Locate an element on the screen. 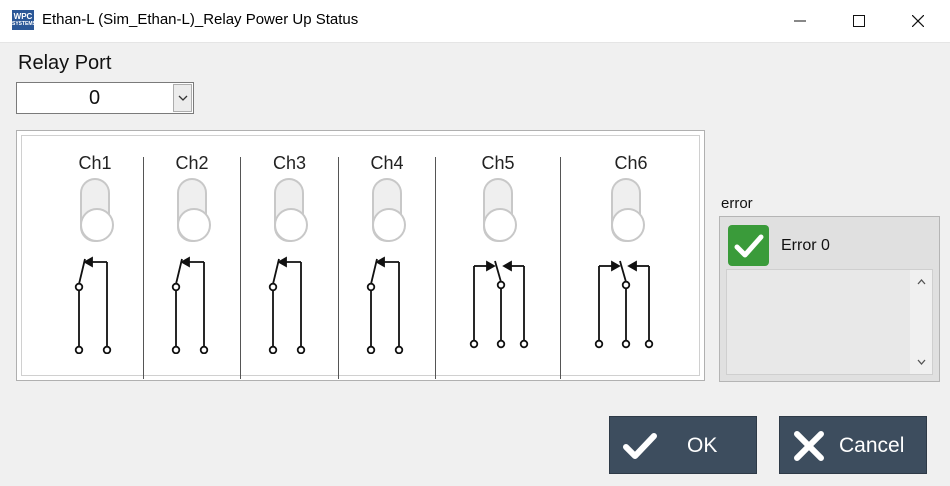 This screenshot has width=950, height=486. relay-port-select: 0 is located at coordinates (105, 98).